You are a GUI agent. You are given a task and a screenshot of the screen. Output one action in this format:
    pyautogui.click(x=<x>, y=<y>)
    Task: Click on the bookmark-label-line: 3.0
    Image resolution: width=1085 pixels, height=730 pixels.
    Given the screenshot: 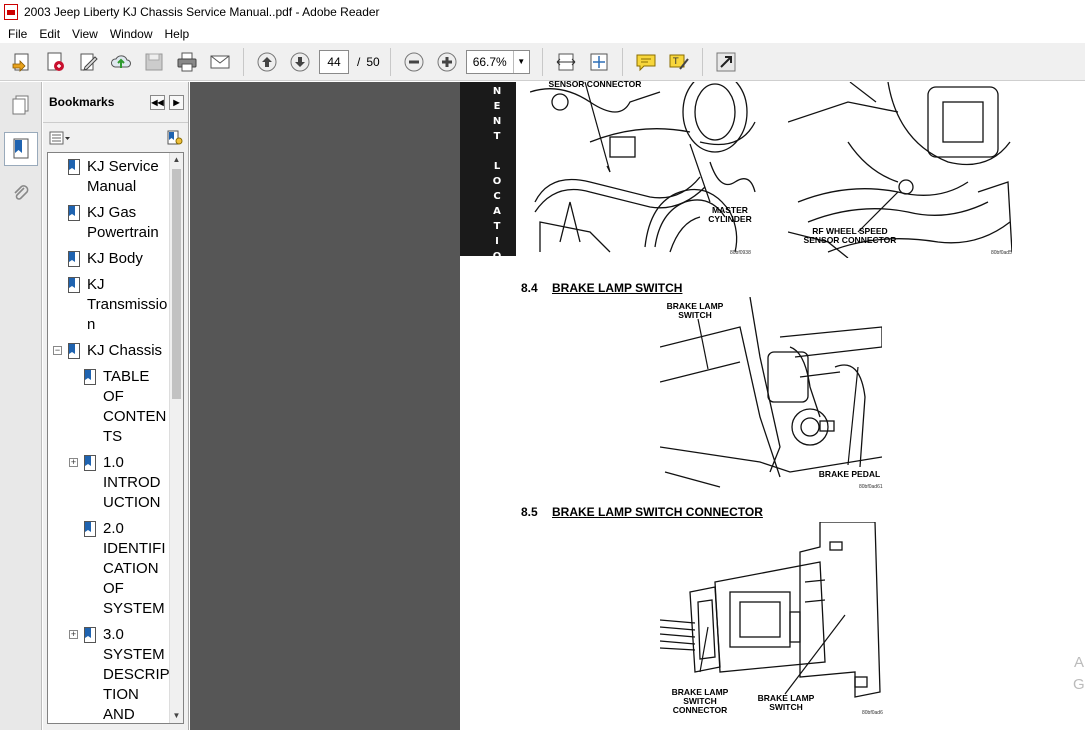 What is the action you would take?
    pyautogui.click(x=113, y=634)
    